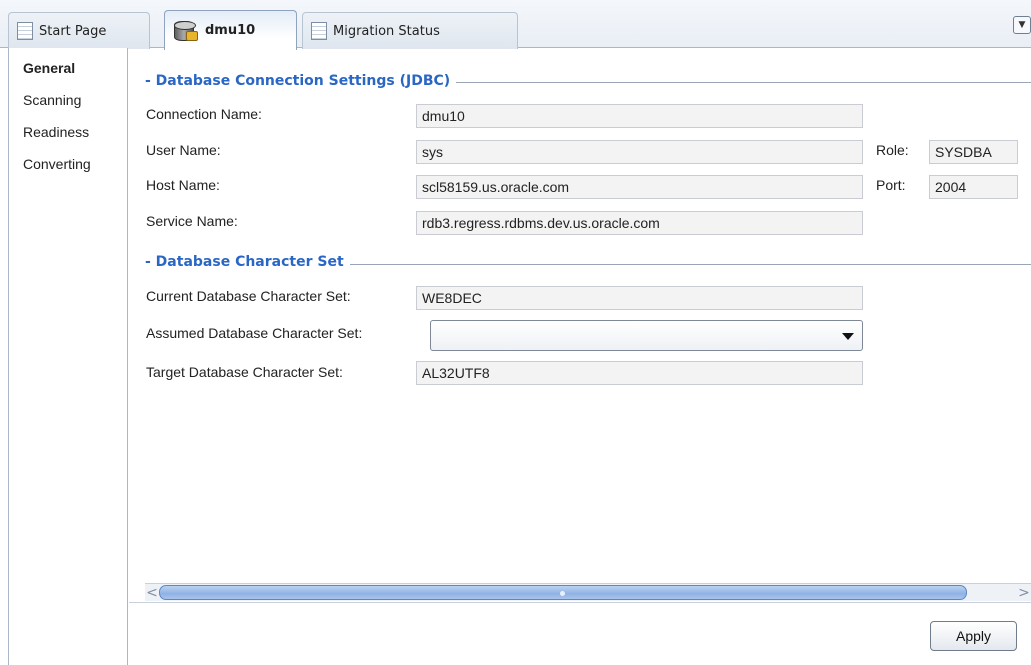 This screenshot has height=665, width=1031. Describe the element at coordinates (204, 114) in the screenshot. I see `connection-name-label: Connection Name:` at that location.